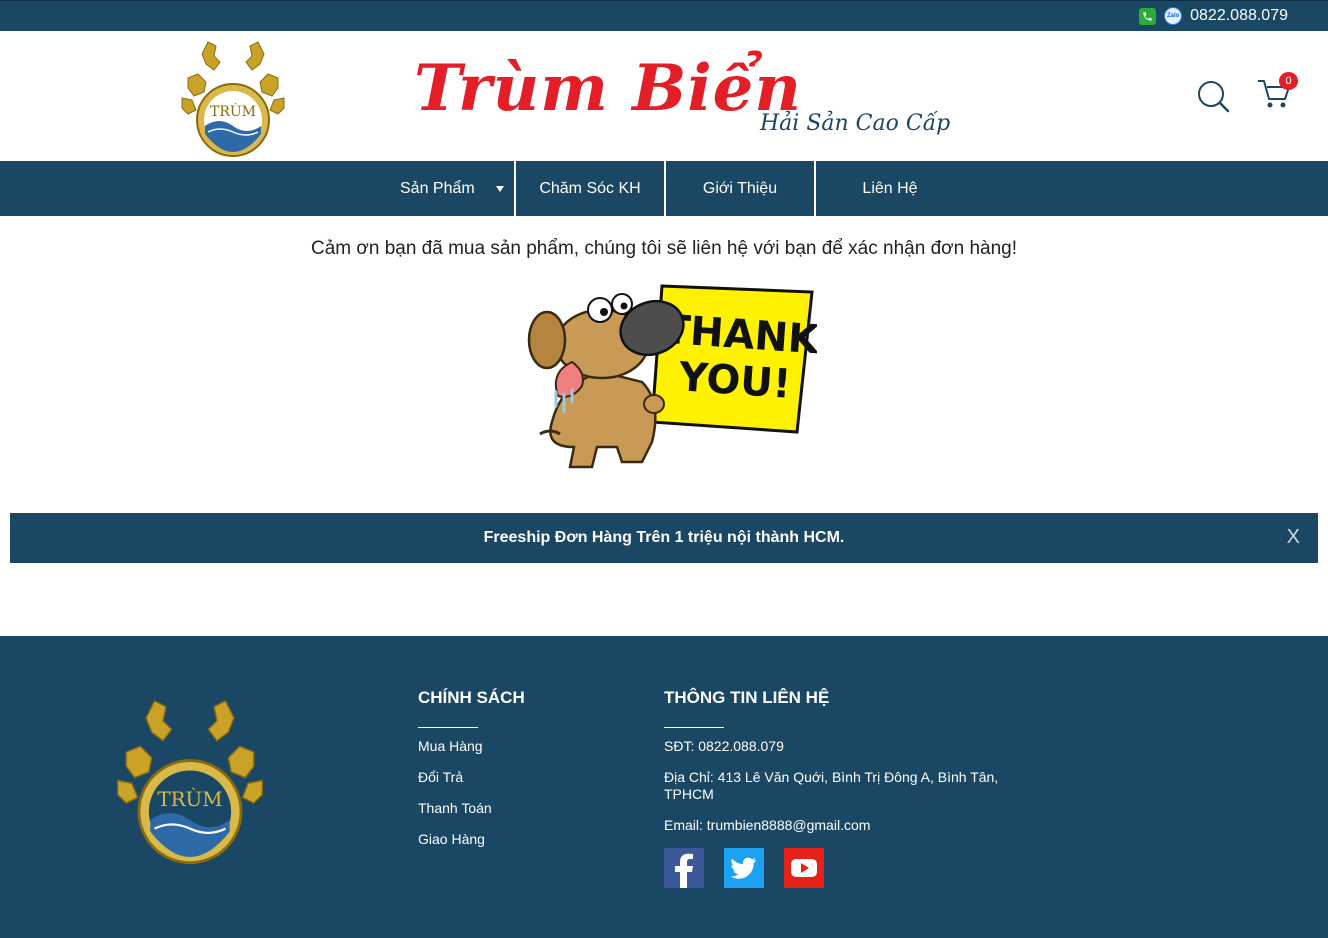 Image resolution: width=1328 pixels, height=938 pixels. I want to click on policy-divider, so click(448, 727).